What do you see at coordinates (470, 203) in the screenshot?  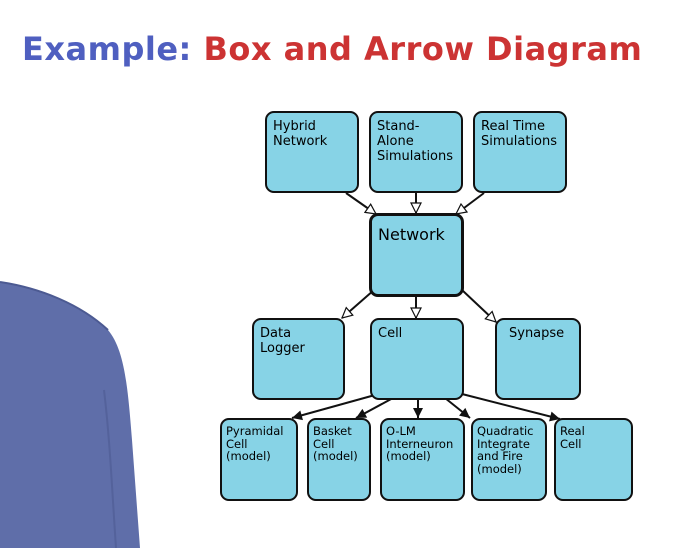 I see `arrow-realtime-to-network` at bounding box center [470, 203].